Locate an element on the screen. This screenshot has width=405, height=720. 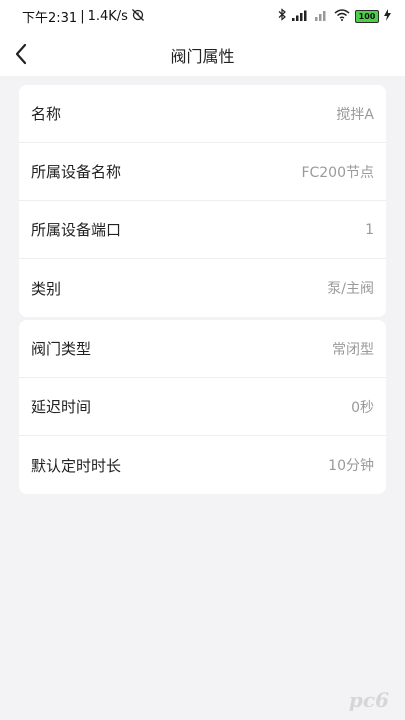
signal-icon is located at coordinates (301, 17).